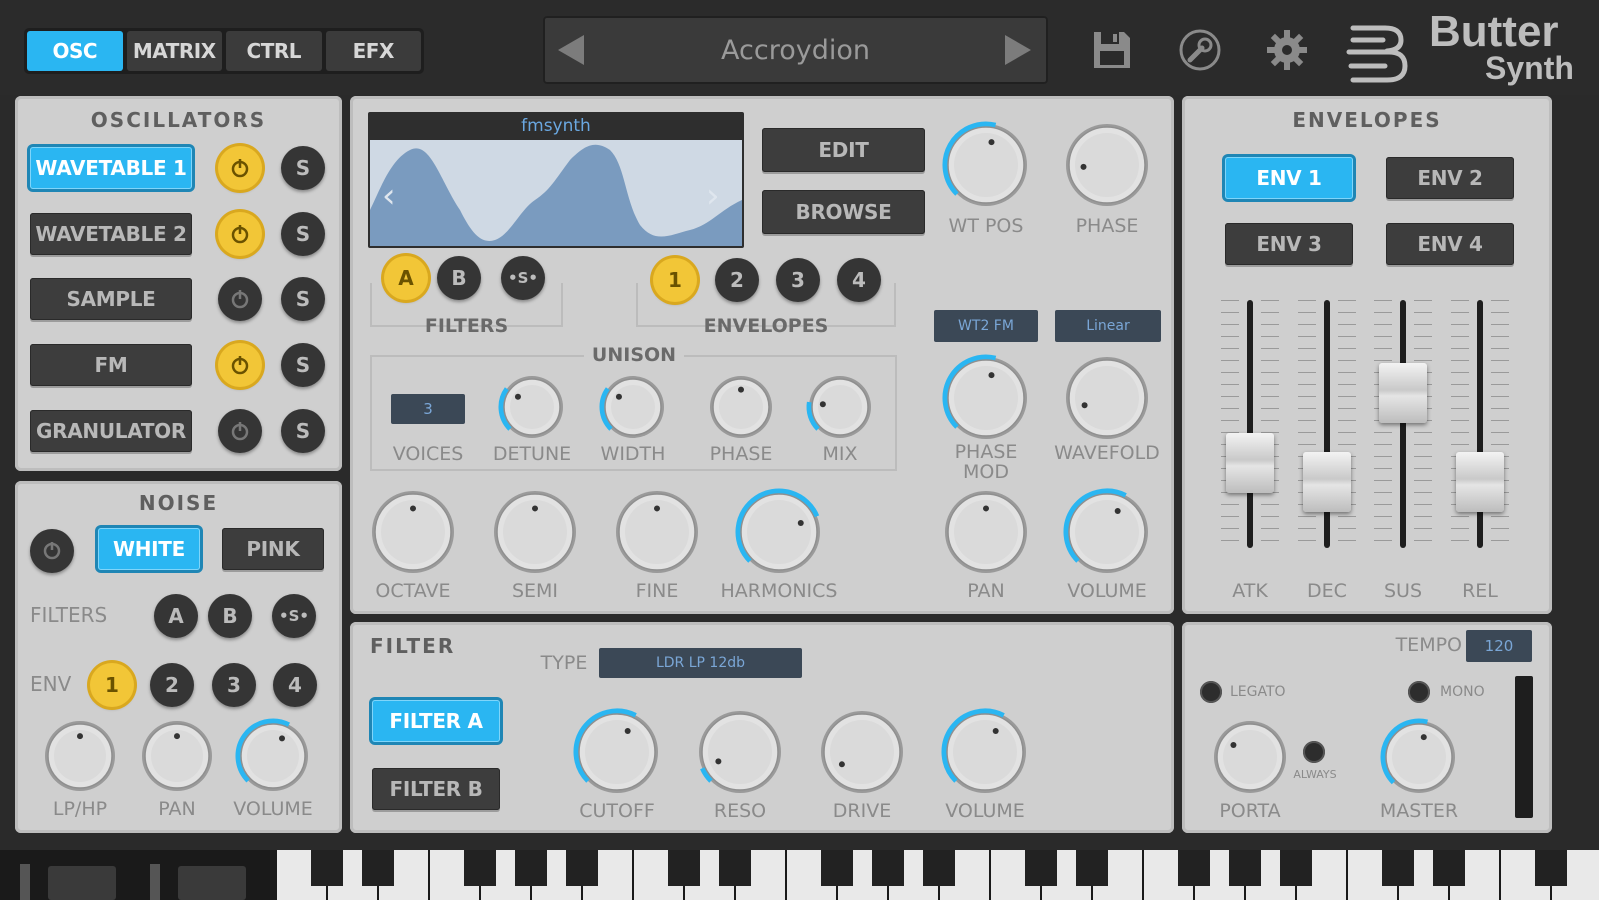  Describe the element at coordinates (741, 407) in the screenshot. I see `unison-knob-phase` at that location.